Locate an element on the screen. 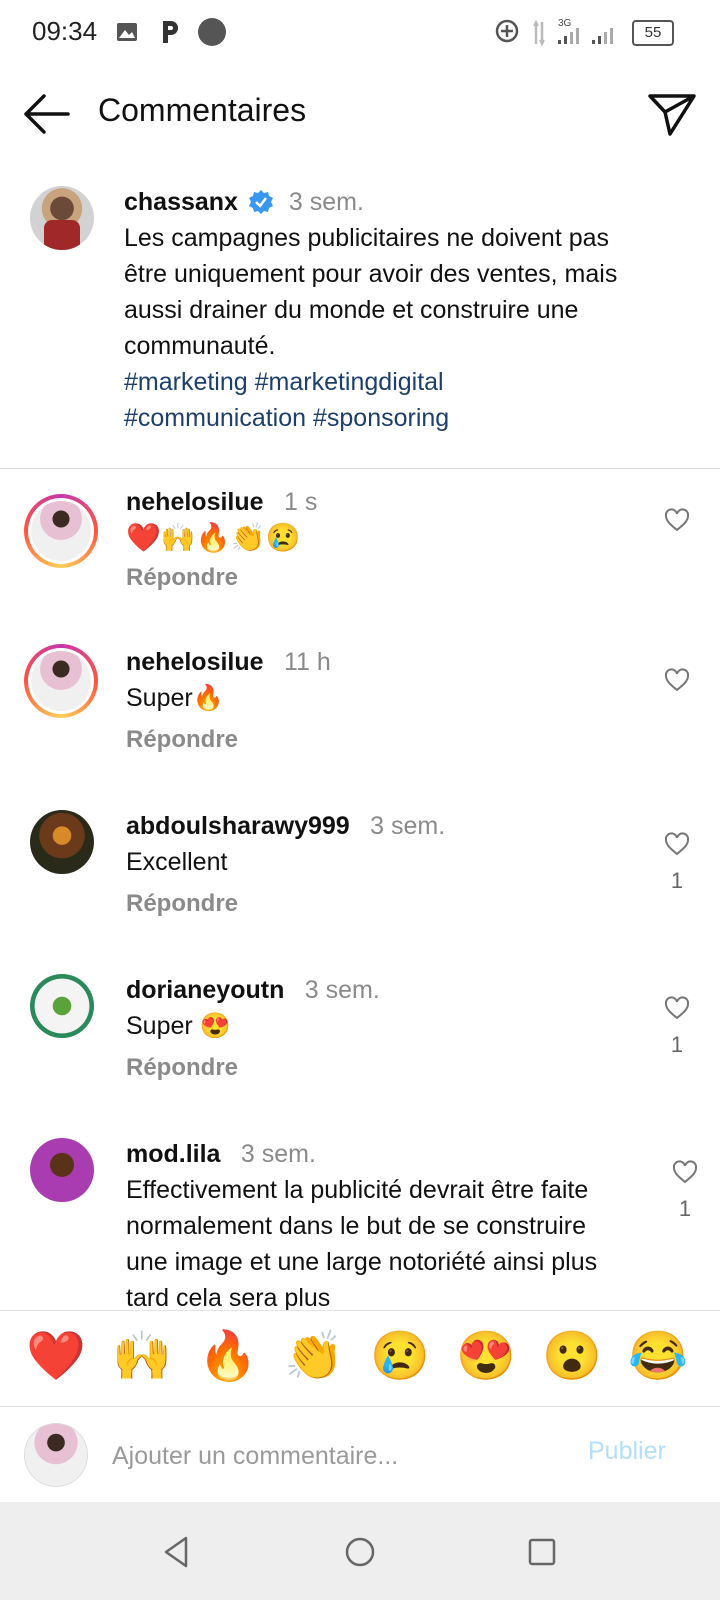  caption-hashtags-line2: #communication #sponsoring is located at coordinates (374, 418).